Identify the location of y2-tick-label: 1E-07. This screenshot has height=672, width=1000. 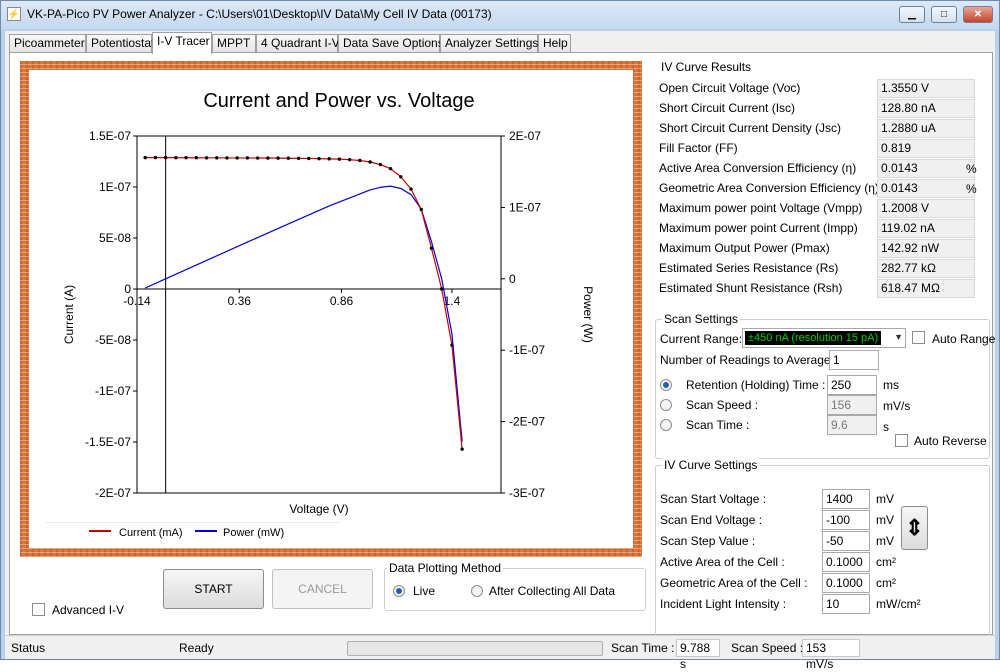
(525, 207).